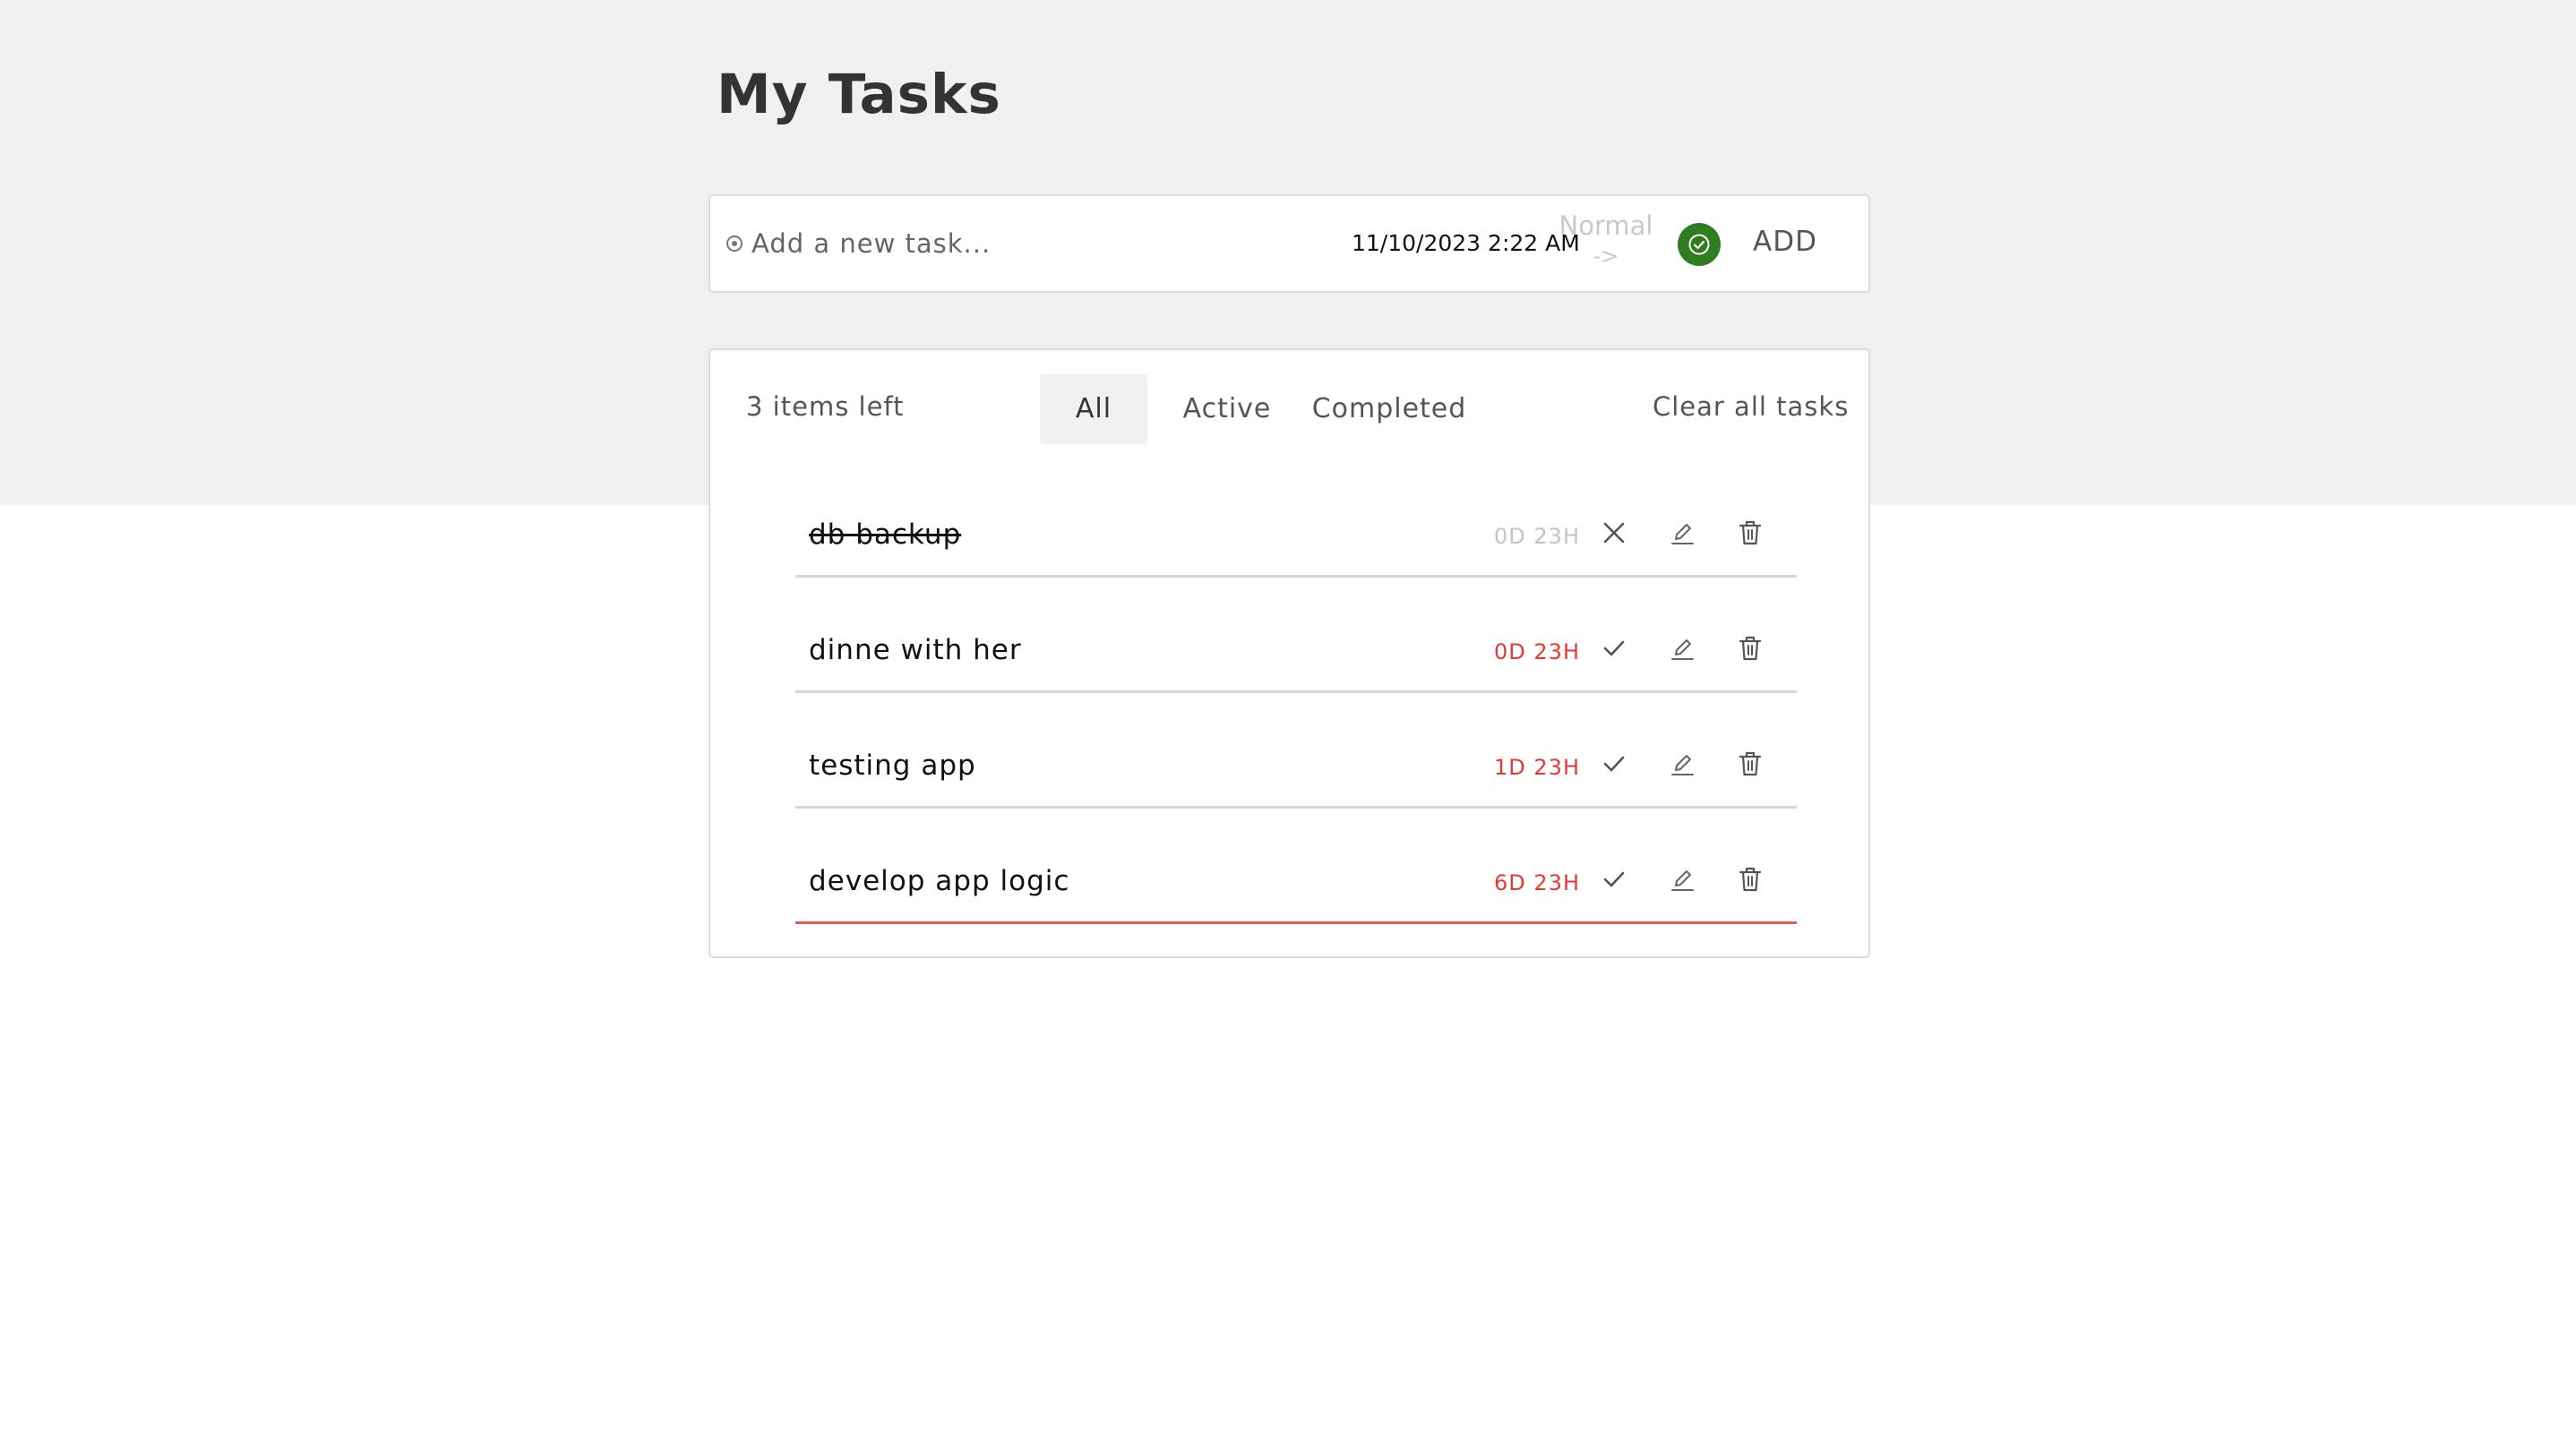 This screenshot has height=1456, width=2576. What do you see at coordinates (1227, 409) in the screenshot?
I see `filter-tab-active: Active` at bounding box center [1227, 409].